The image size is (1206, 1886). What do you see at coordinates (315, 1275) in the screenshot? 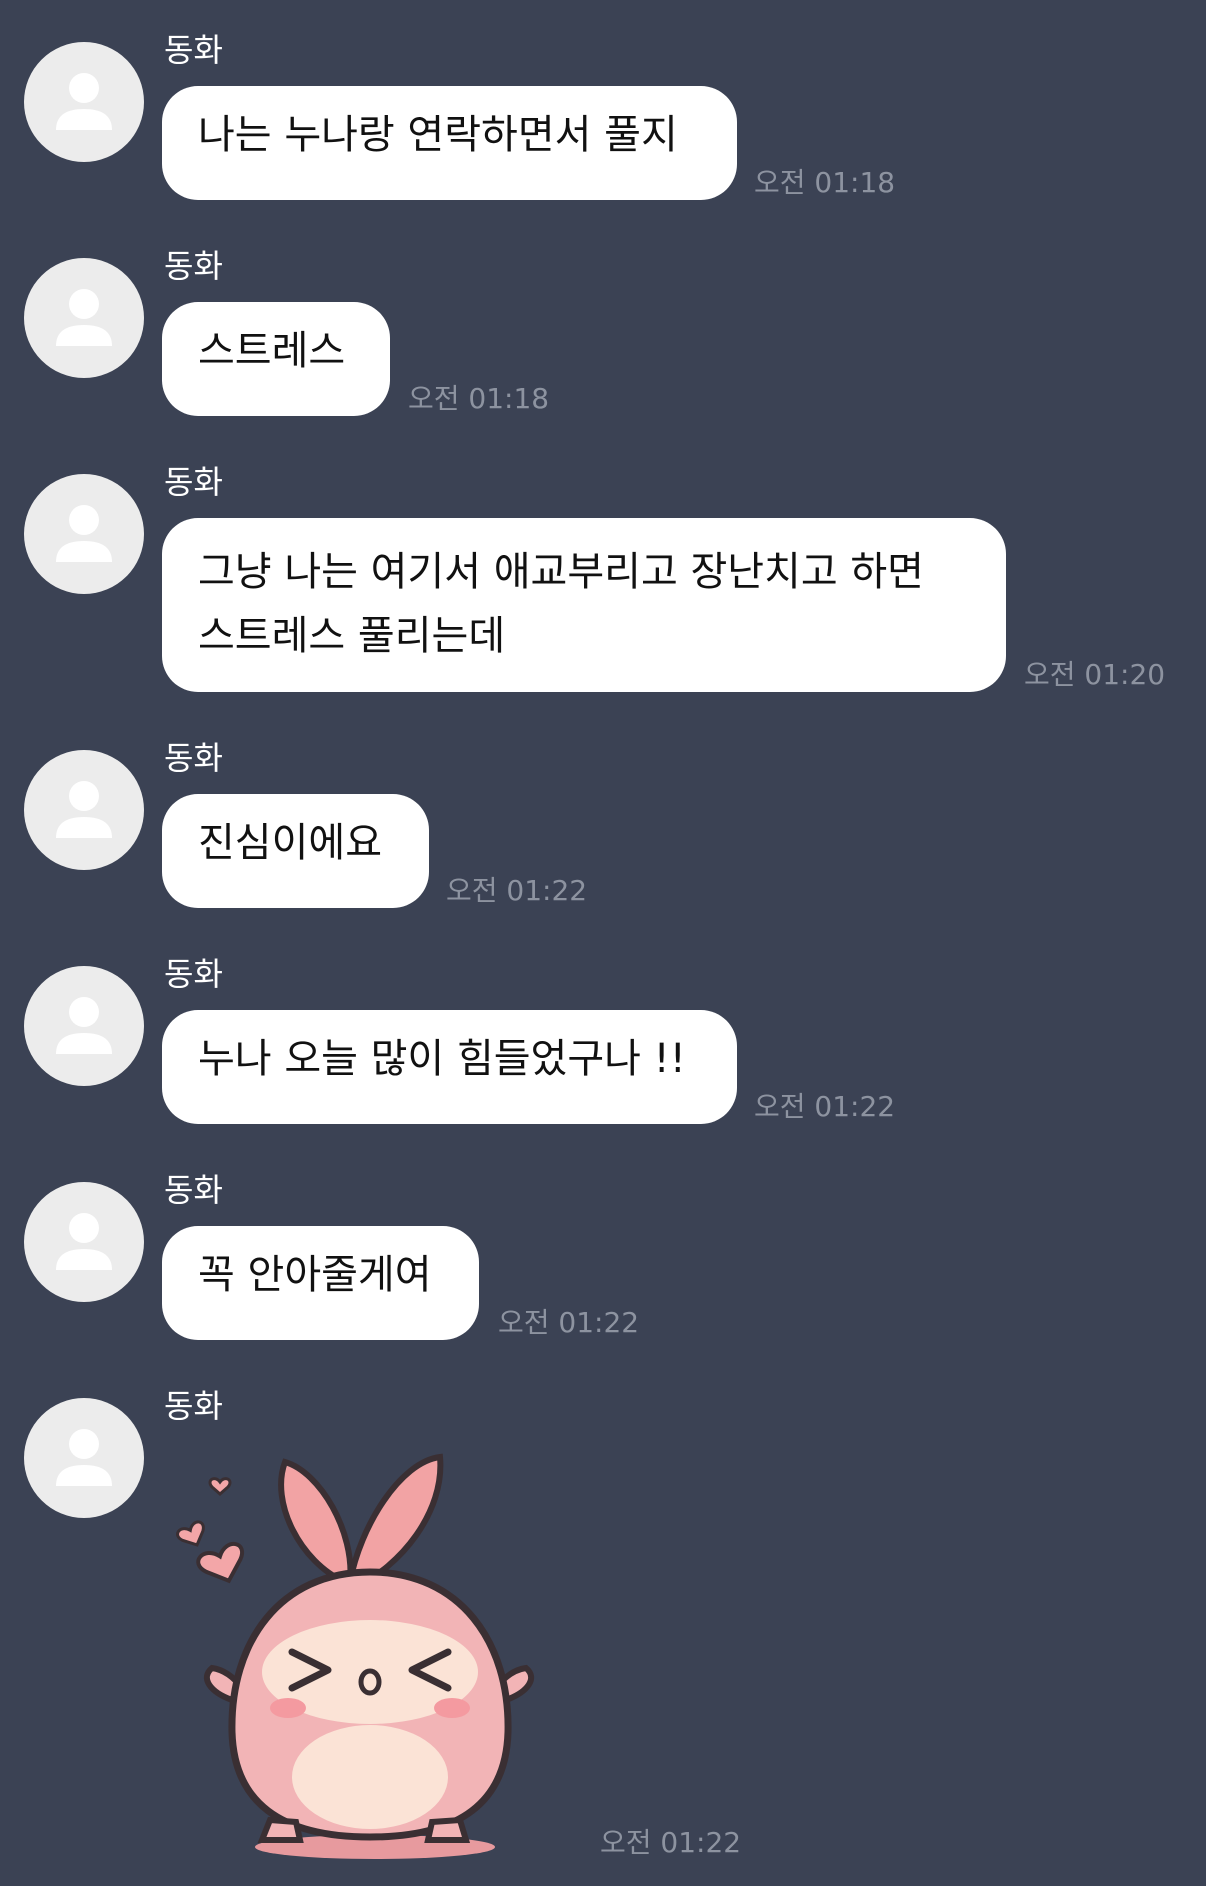
I see `message-text: 꼭 안아줄게여` at bounding box center [315, 1275].